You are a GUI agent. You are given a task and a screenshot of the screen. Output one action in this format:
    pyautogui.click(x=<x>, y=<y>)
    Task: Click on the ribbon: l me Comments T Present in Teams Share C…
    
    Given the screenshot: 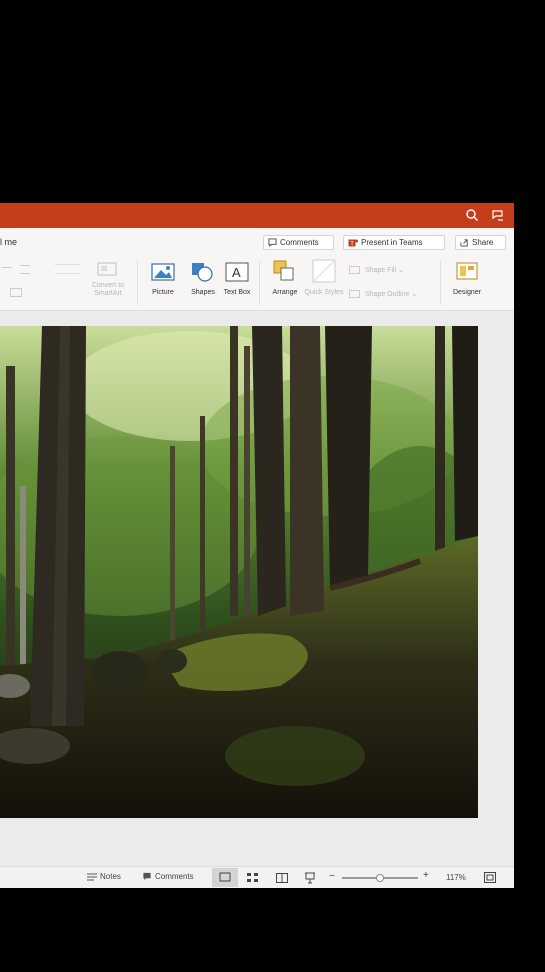 What is the action you would take?
    pyautogui.click(x=257, y=269)
    